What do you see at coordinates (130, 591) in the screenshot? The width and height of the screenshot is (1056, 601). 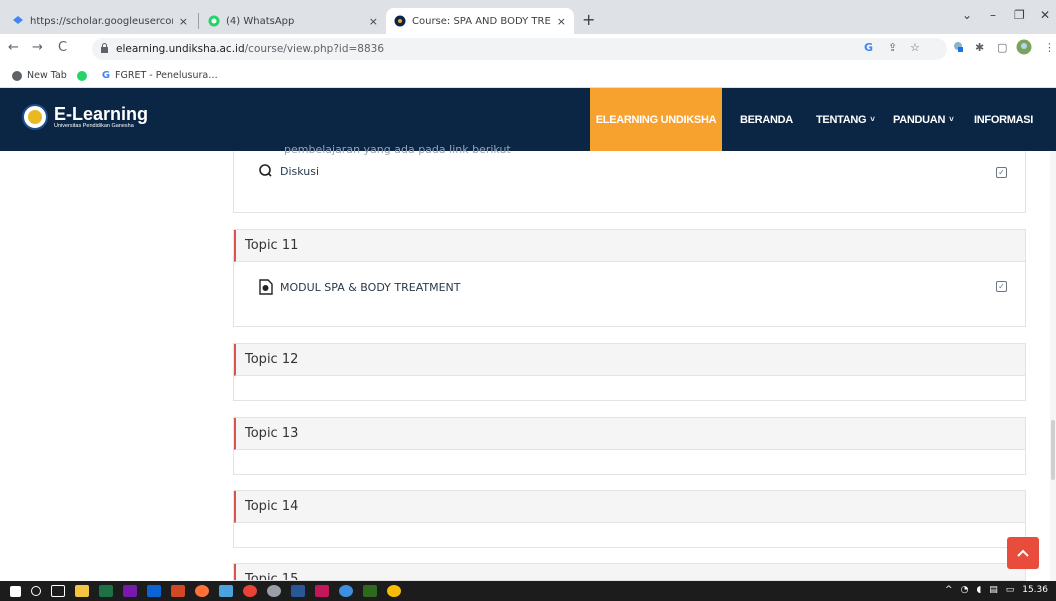 I see `onenote-icon` at bounding box center [130, 591].